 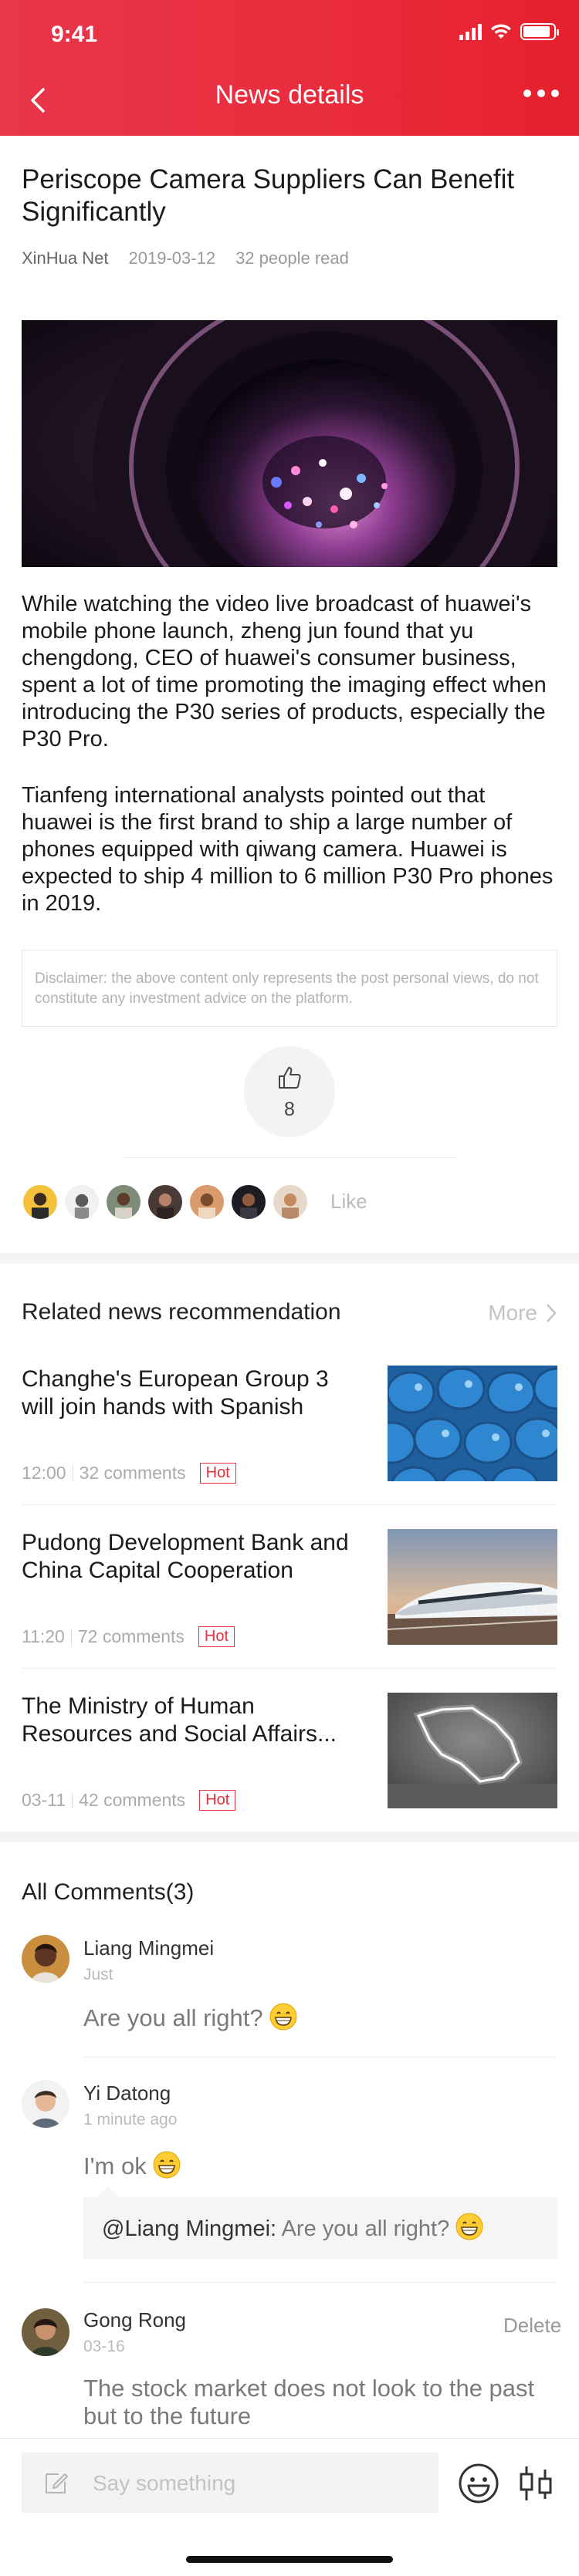 What do you see at coordinates (289, 2559) in the screenshot?
I see `home-indicator` at bounding box center [289, 2559].